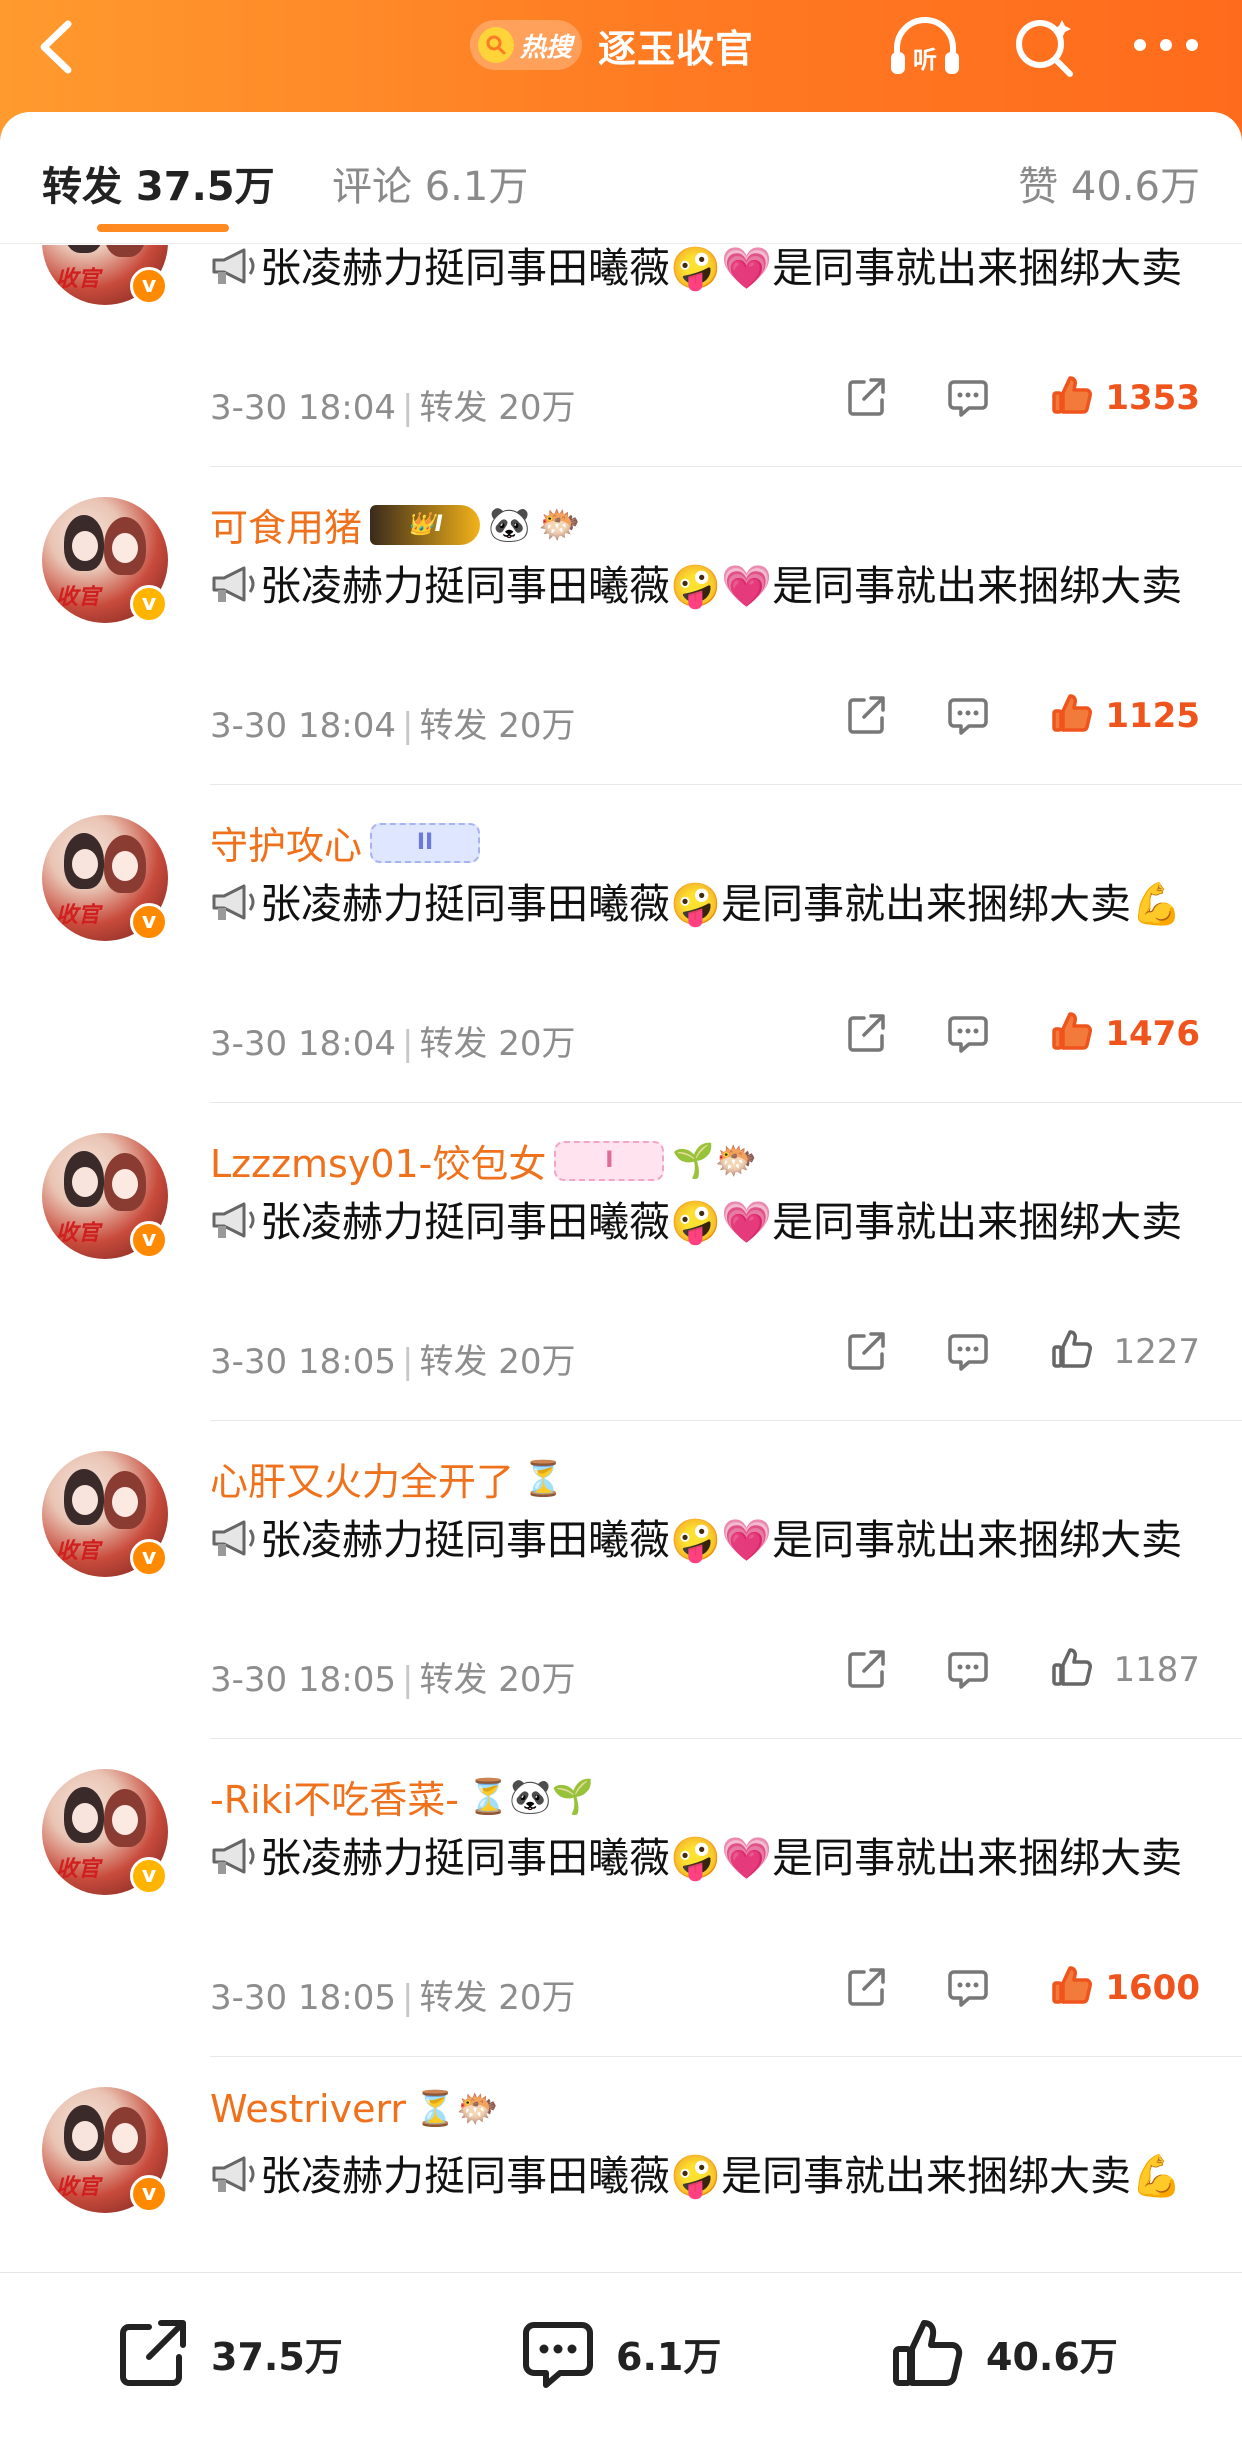 This screenshot has height=2437, width=1242. What do you see at coordinates (158, 183) in the screenshot?
I see `tab-repost: 转发 37.5万` at bounding box center [158, 183].